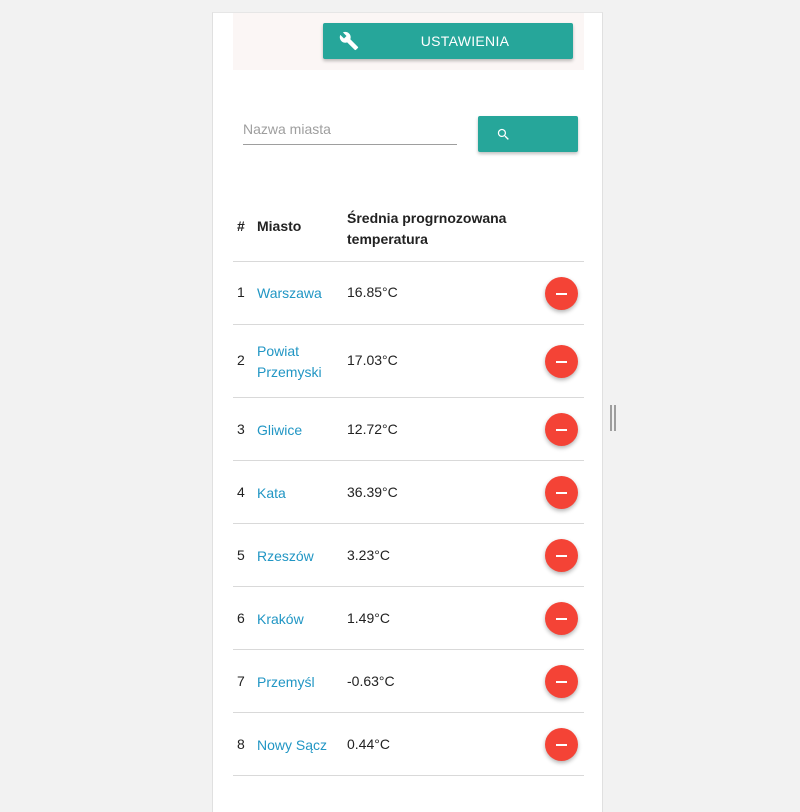  I want to click on table-row: 3 Gliwice 12.72°C, so click(408, 429).